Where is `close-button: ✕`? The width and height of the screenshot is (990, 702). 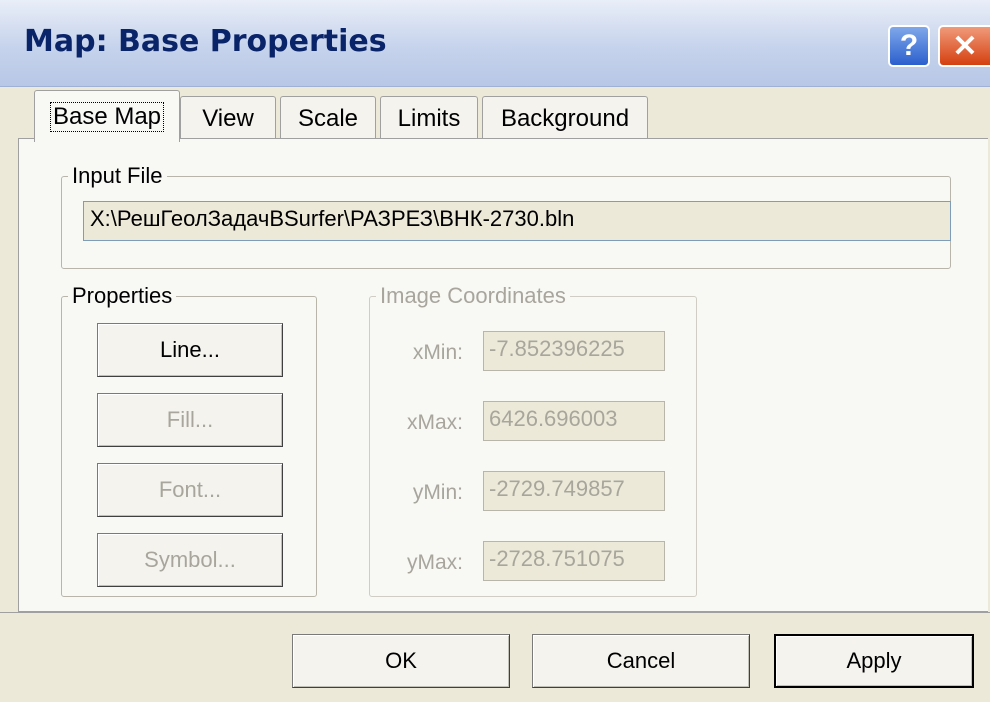 close-button: ✕ is located at coordinates (964, 46).